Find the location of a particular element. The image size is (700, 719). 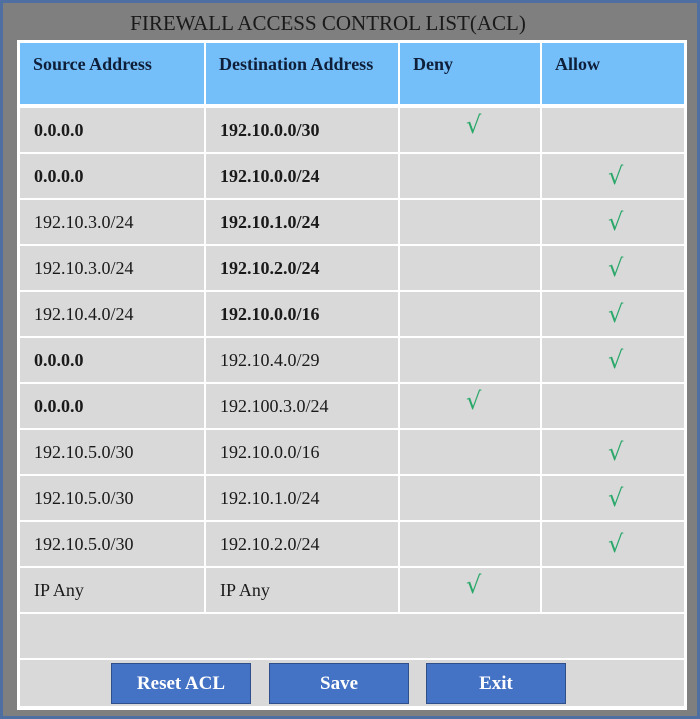

header-destination-address: Destination Address is located at coordinates (302, 73).